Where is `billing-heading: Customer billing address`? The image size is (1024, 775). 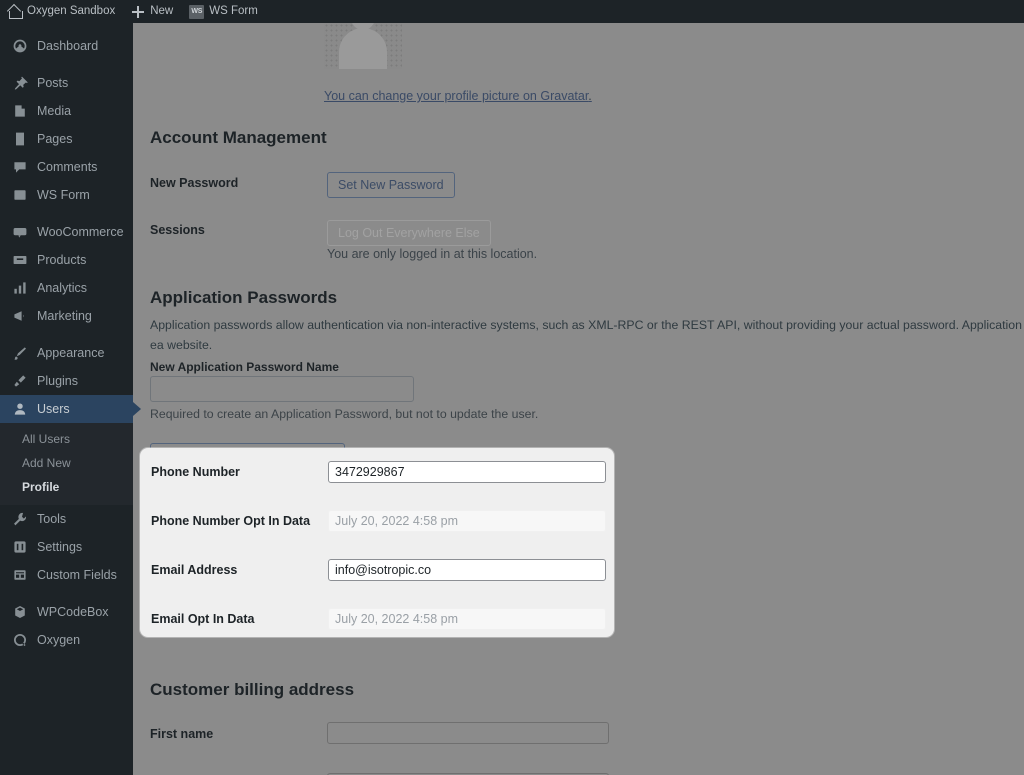
billing-heading: Customer billing address is located at coordinates (252, 689).